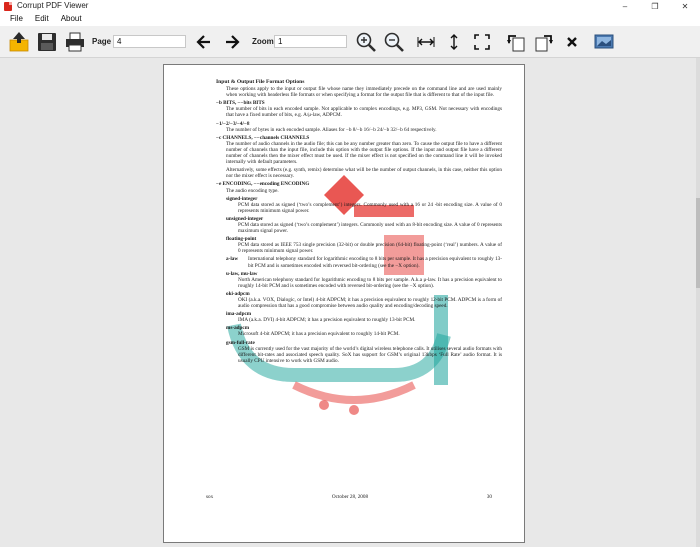 The height and width of the screenshot is (547, 700). I want to click on fit-height-icon, so click(454, 42).